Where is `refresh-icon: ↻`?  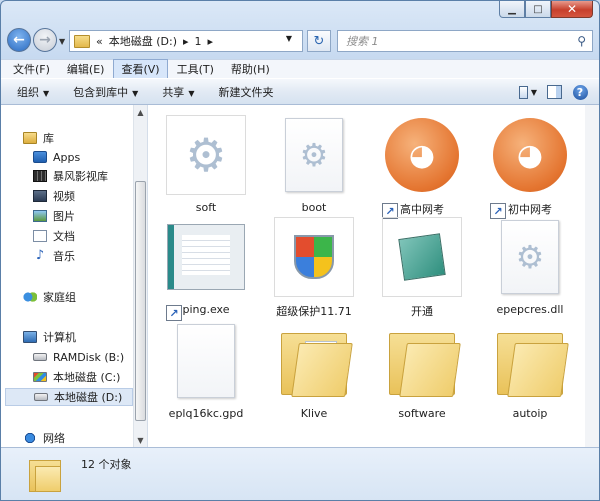 refresh-icon: ↻ is located at coordinates (319, 41).